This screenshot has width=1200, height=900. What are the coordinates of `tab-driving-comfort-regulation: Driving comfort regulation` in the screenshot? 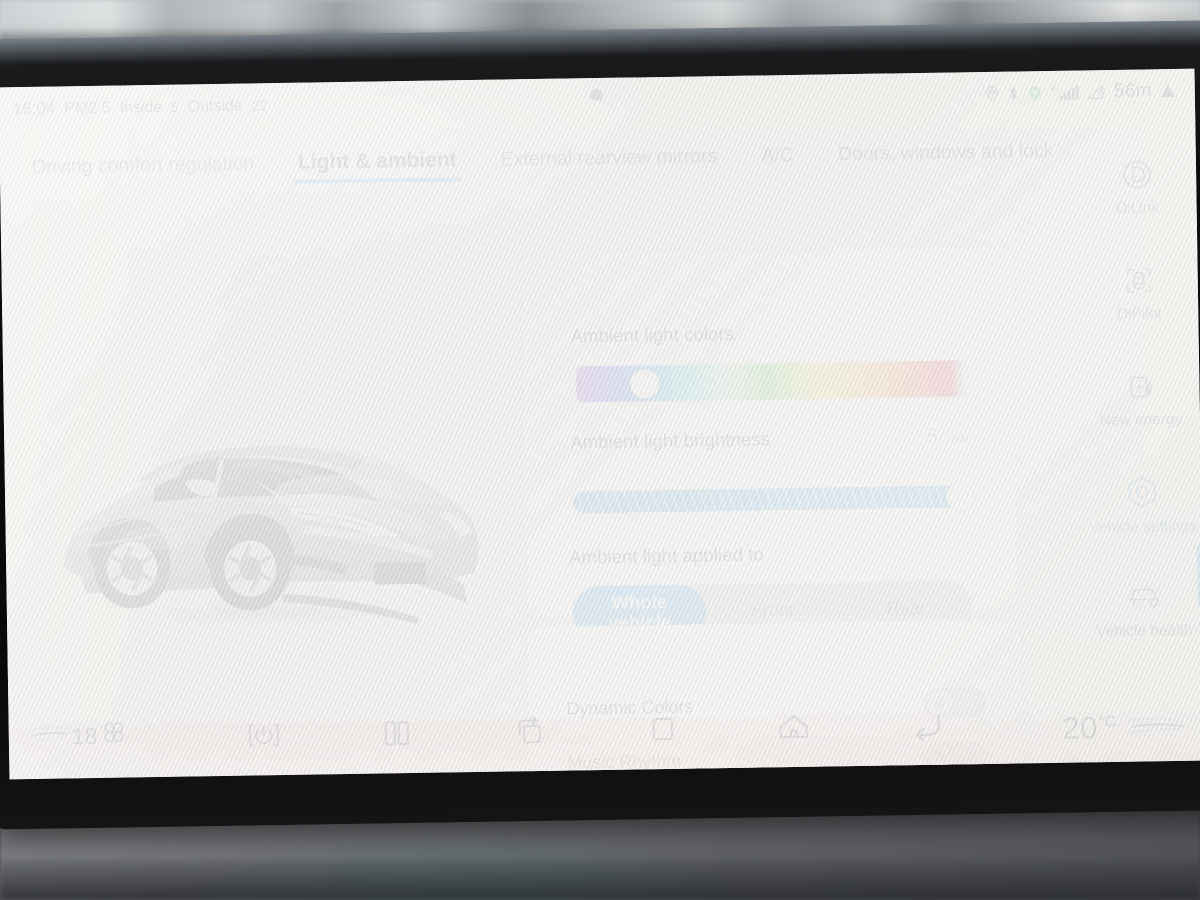 It's located at (143, 165).